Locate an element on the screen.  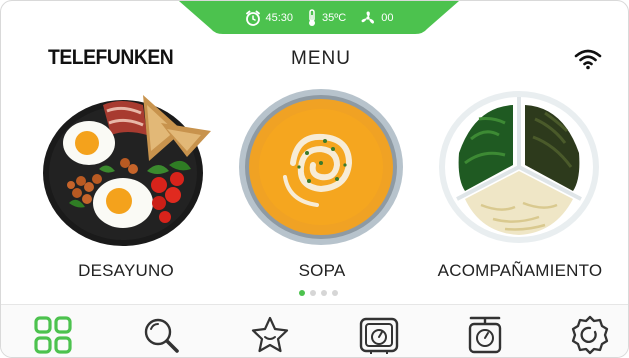
breakfast-plate-image is located at coordinates (127, 170).